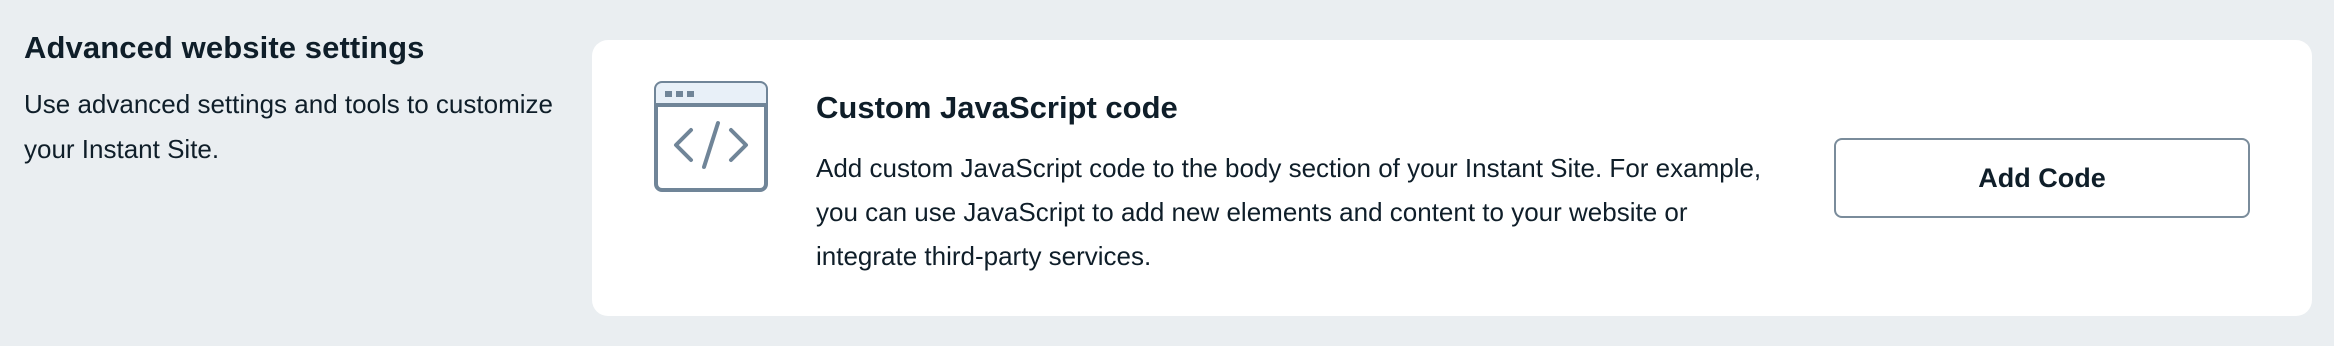 The width and height of the screenshot is (2334, 346). What do you see at coordinates (997, 107) in the screenshot?
I see `card-title: Custom JavaScript code` at bounding box center [997, 107].